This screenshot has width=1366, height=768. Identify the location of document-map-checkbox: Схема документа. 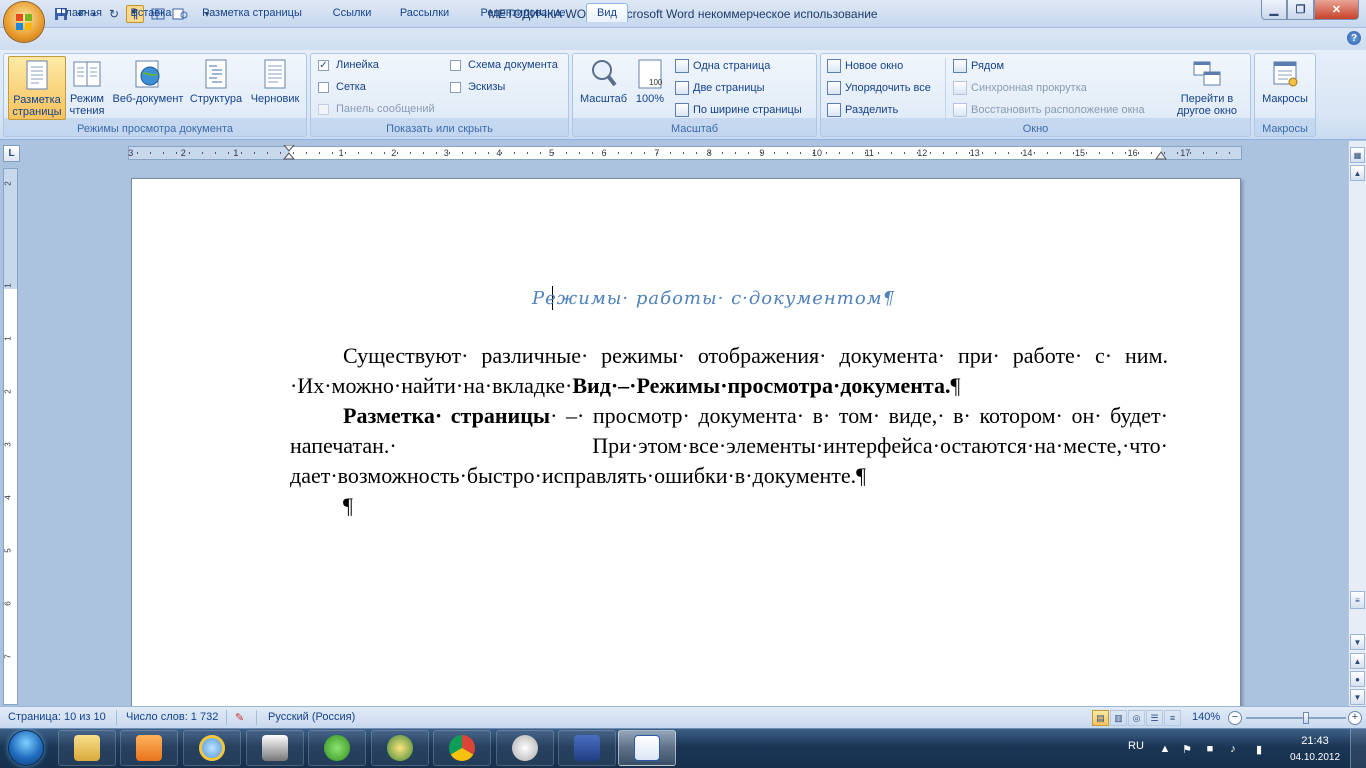
(504, 65).